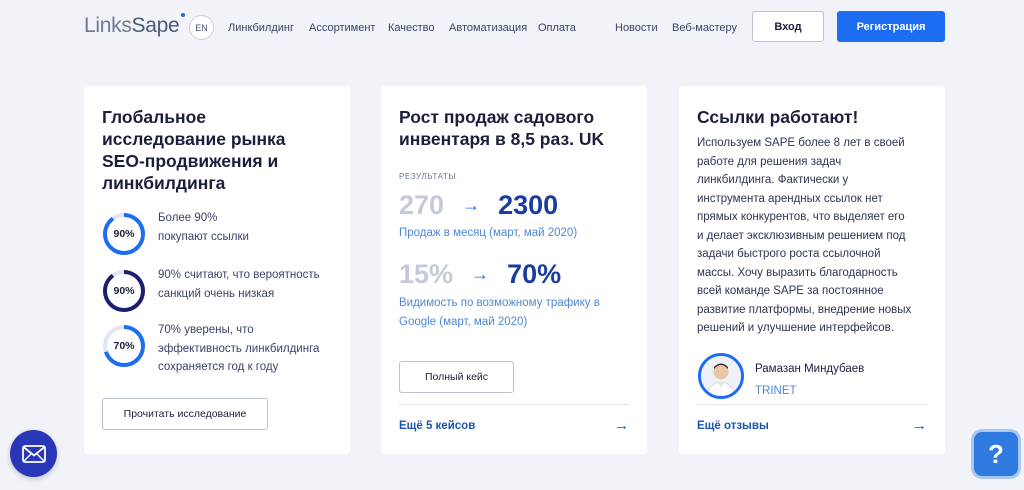 This screenshot has height=490, width=1024. I want to click on title-line: инвентаря в 8,5 раз. UK, so click(502, 139).